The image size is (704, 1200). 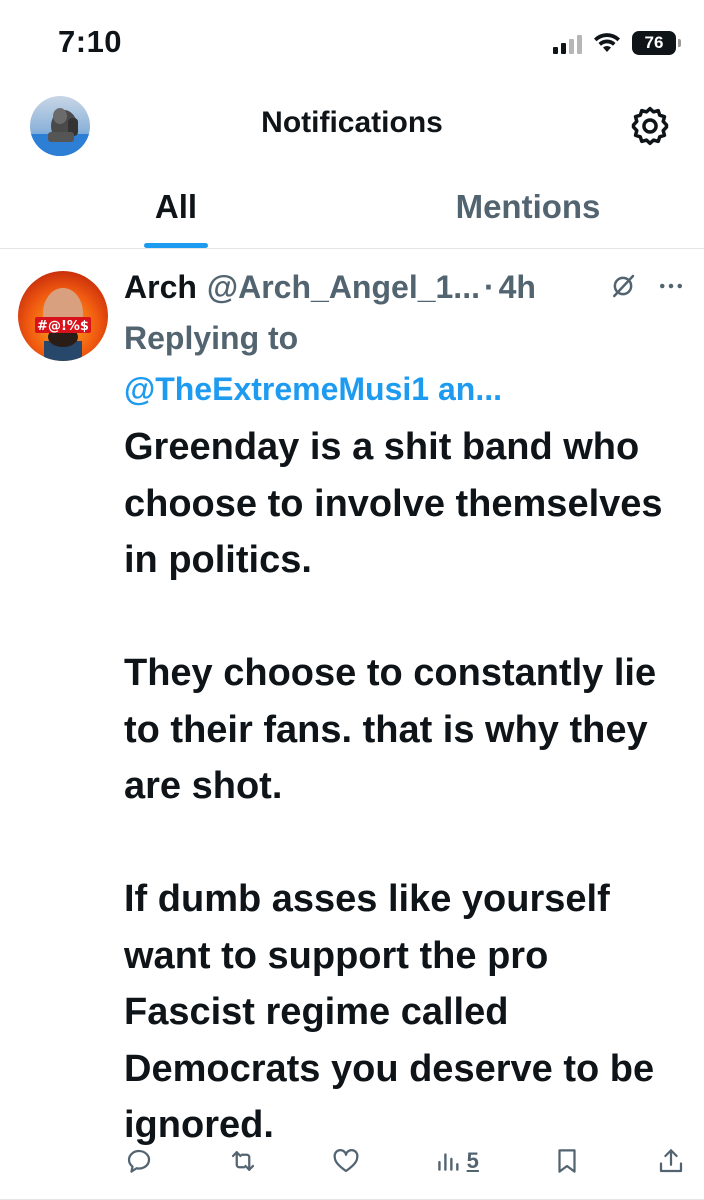 I want to click on wifi-icon, so click(x=607, y=42).